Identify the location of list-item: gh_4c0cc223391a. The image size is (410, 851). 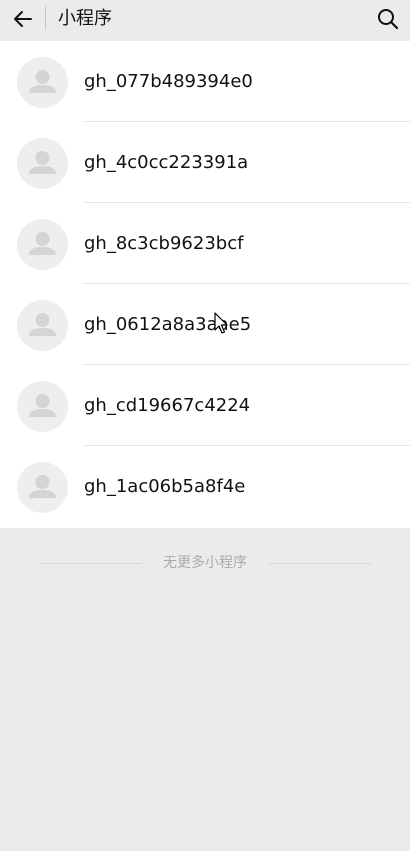
(205, 162).